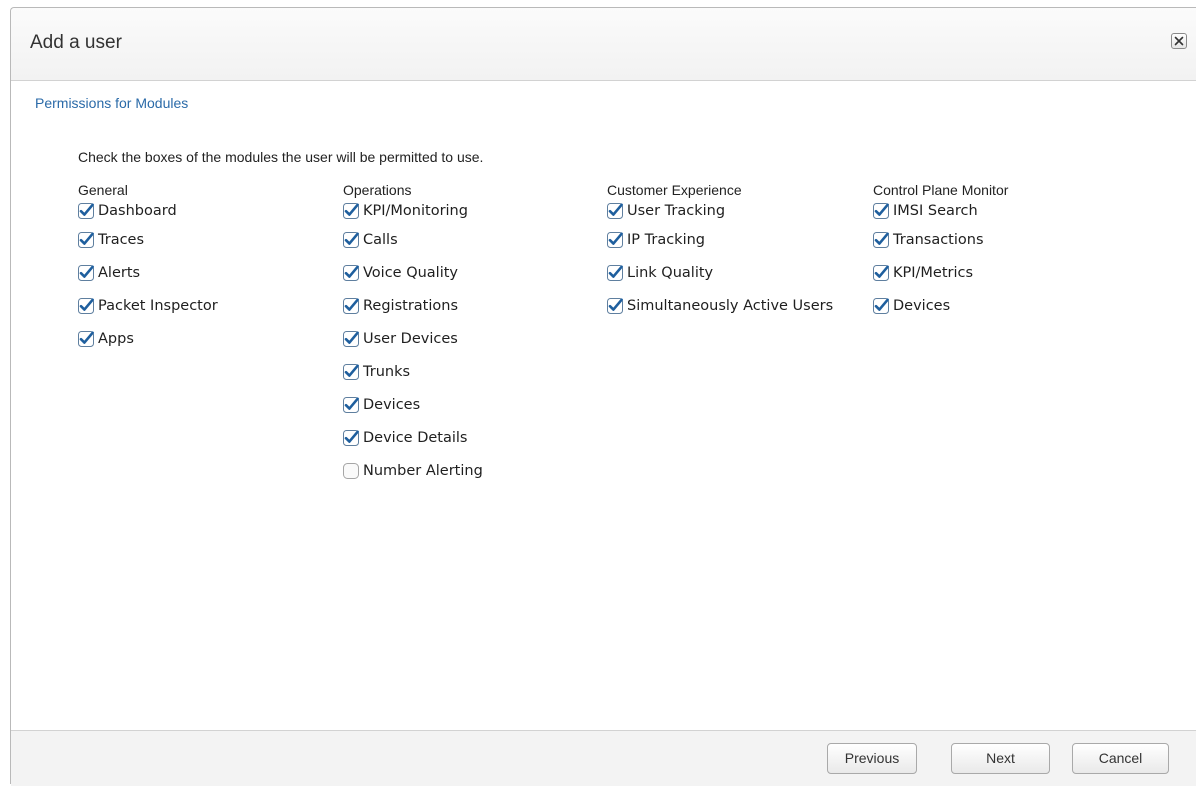 This screenshot has height=786, width=1196. I want to click on module-checkbox-imsi-search: IMSI Search, so click(940, 210).